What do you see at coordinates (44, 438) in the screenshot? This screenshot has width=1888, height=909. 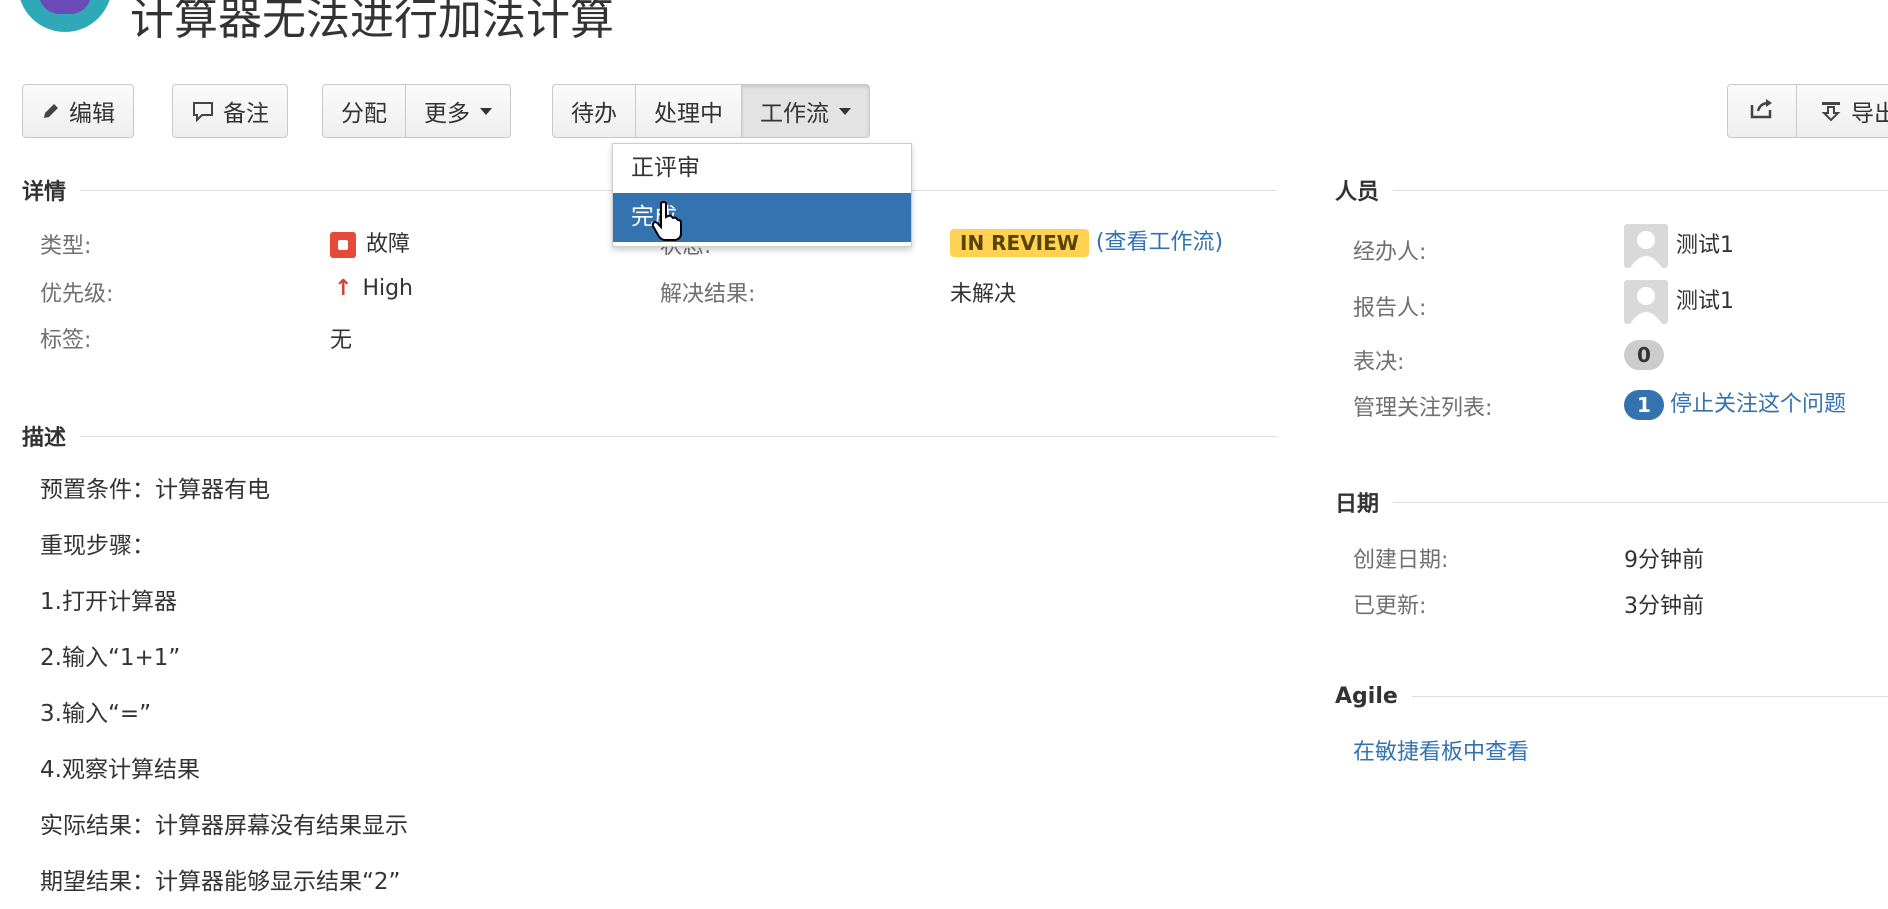 I see `description-heading-text: 描述` at bounding box center [44, 438].